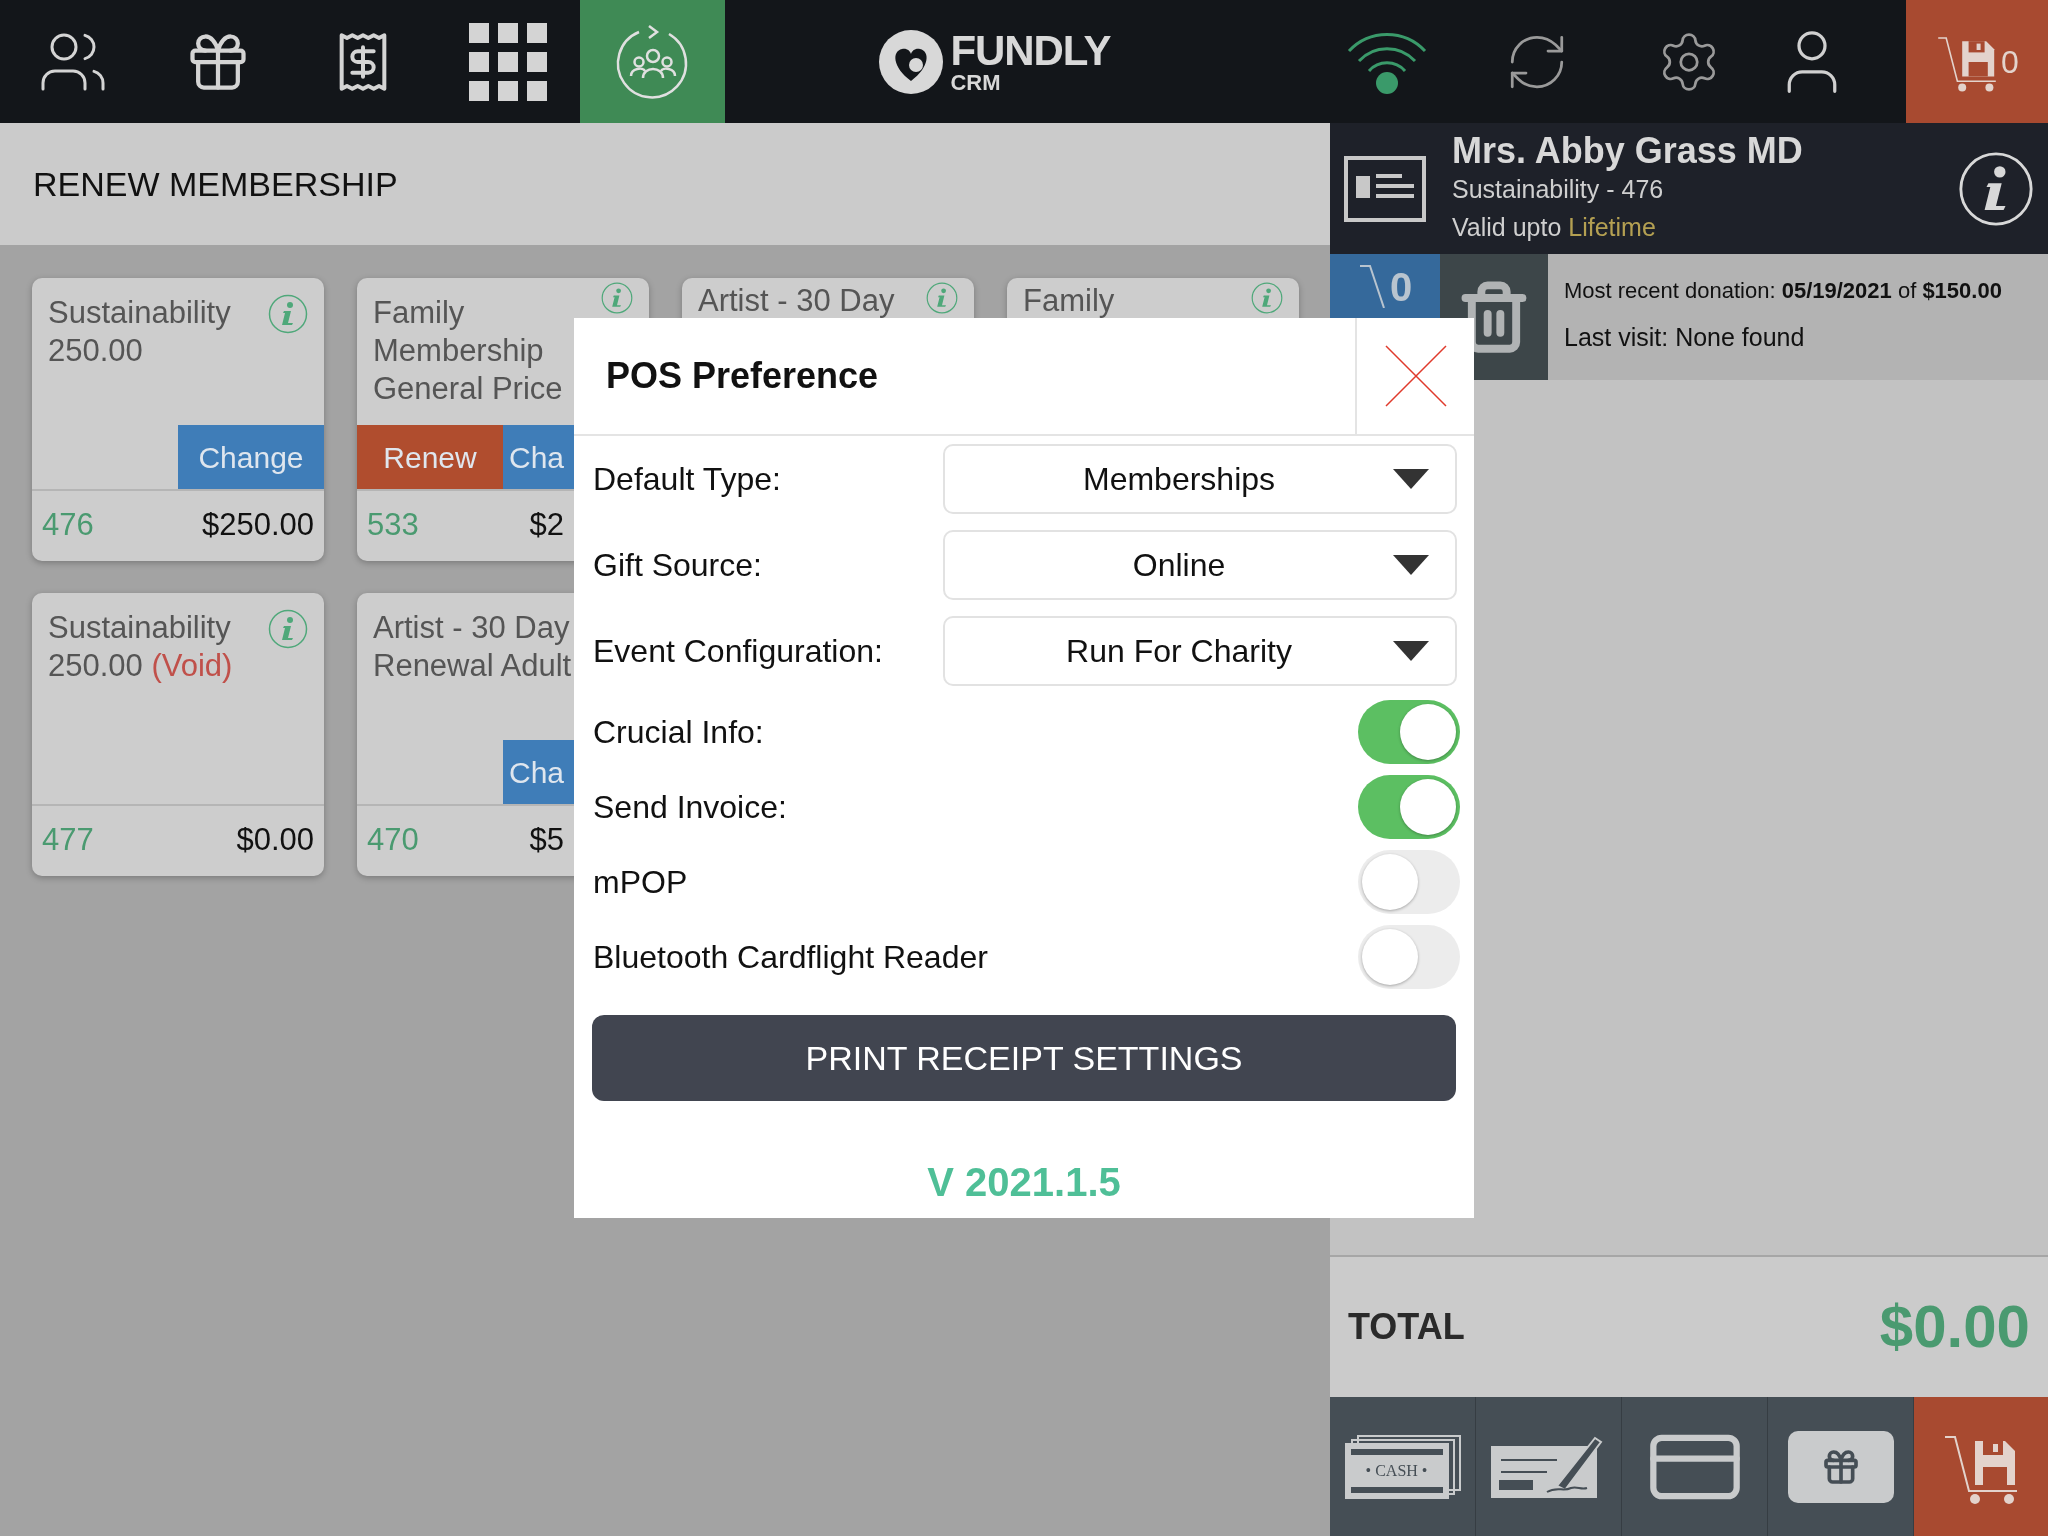  What do you see at coordinates (257, 524) in the screenshot?
I see `price: $250.00` at bounding box center [257, 524].